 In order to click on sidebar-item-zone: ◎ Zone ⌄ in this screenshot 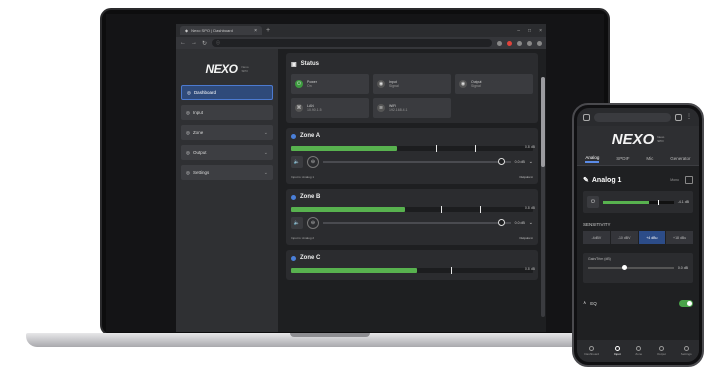, I will do `click(227, 132)`.